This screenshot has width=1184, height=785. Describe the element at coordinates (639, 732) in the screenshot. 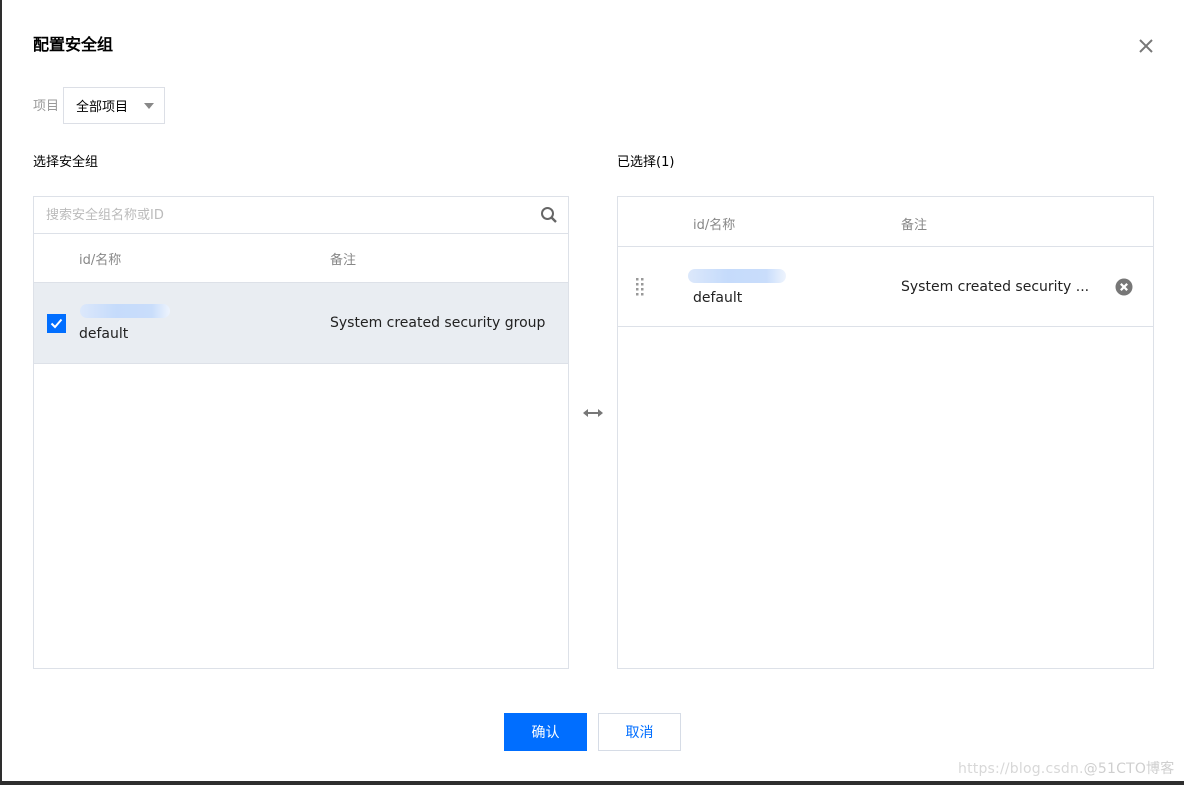

I see `cancel-button: 取消` at that location.